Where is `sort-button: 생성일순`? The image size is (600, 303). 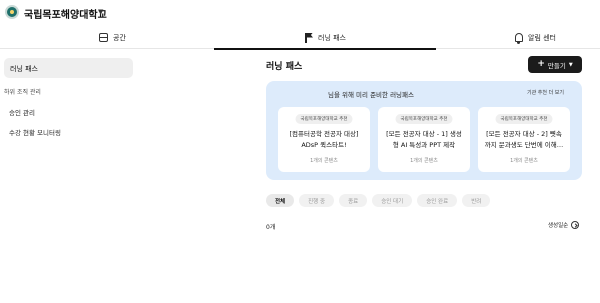
sort-button: 생성일순 is located at coordinates (564, 225).